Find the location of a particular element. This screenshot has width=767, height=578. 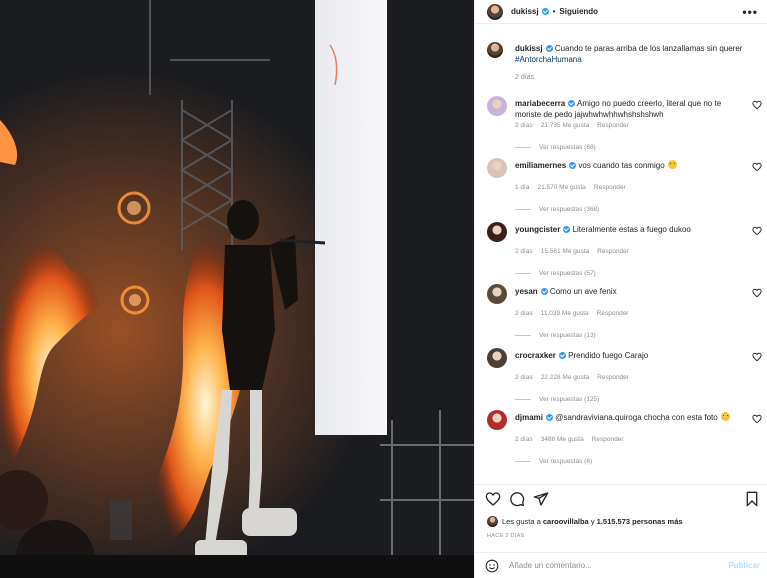

add-comment-bar: Añade un comentario... Publicar is located at coordinates (621, 565).